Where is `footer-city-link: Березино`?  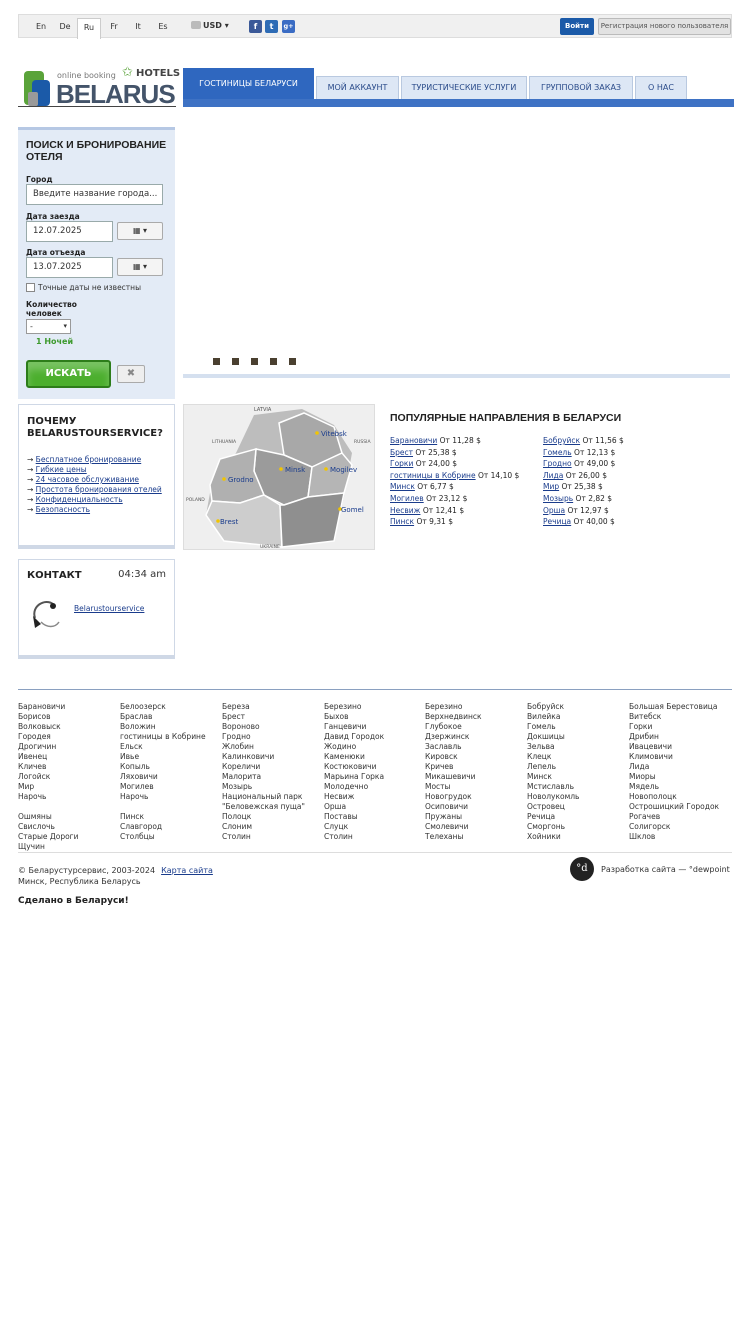
footer-city-link: Березино is located at coordinates (453, 707).